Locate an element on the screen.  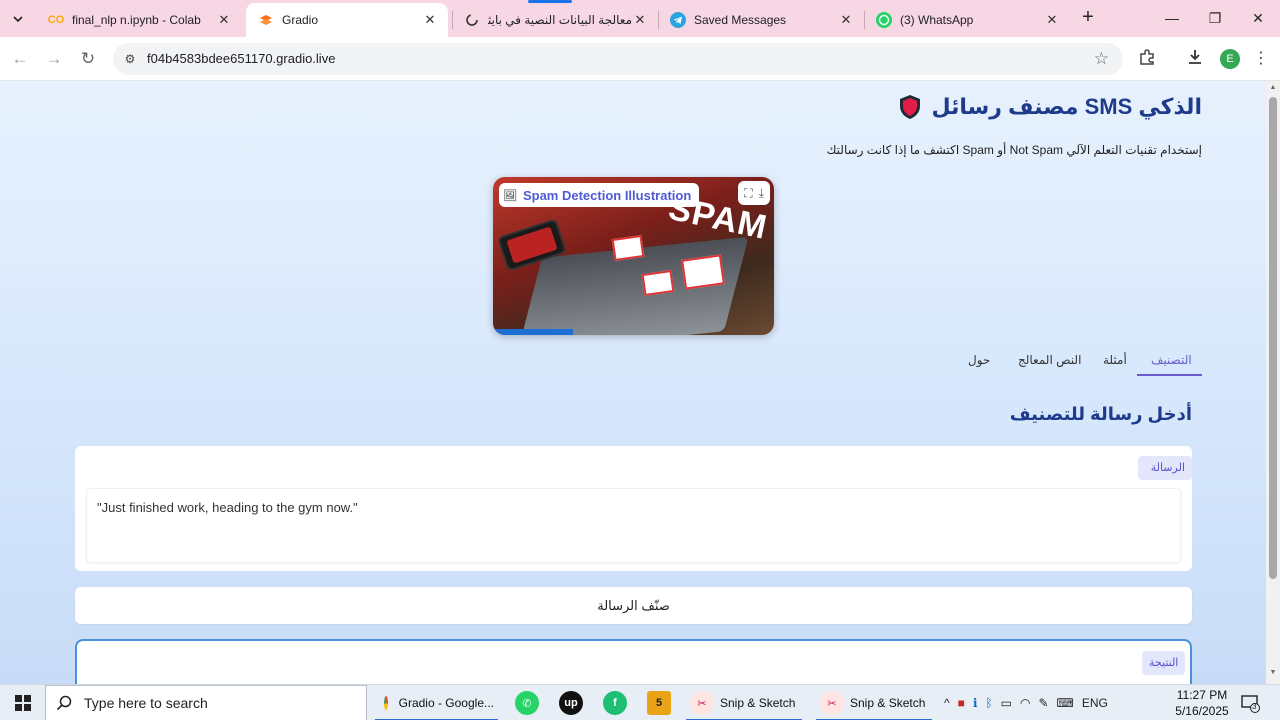
taskbar-app-whatsapp: ✆ is located at coordinates (527, 702).